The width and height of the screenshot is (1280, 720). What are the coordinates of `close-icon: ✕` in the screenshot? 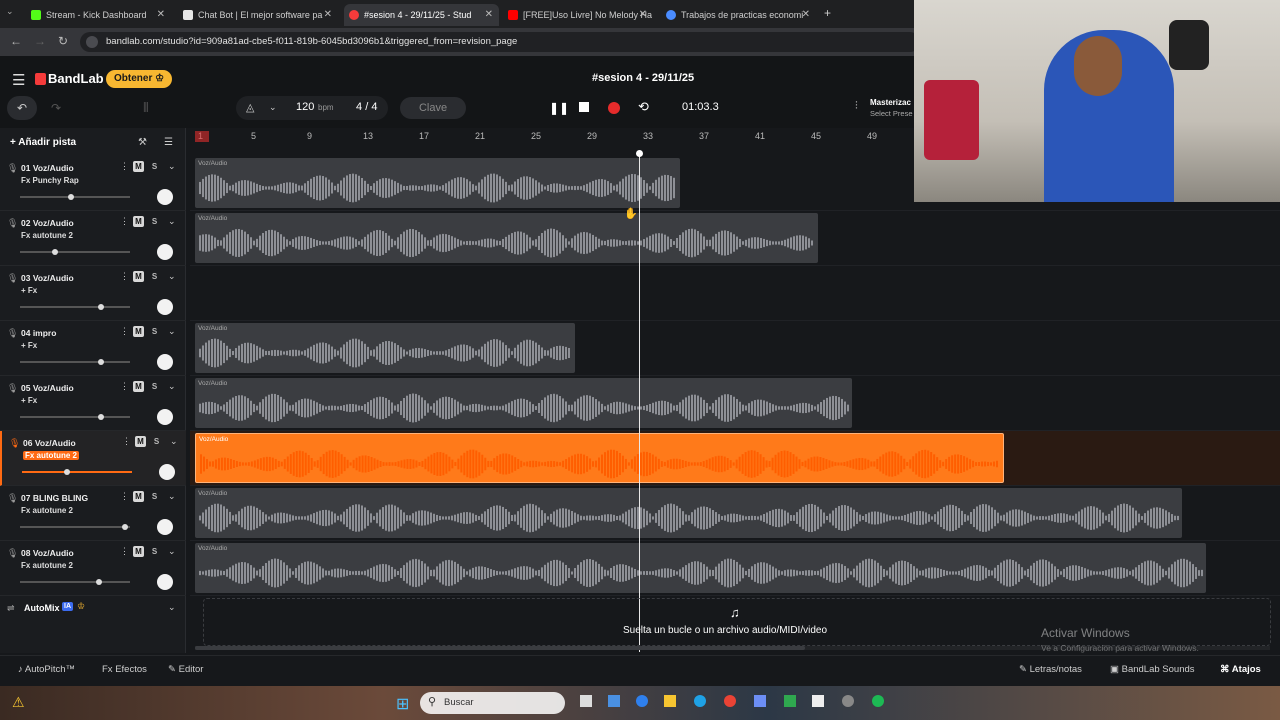 It's located at (643, 15).